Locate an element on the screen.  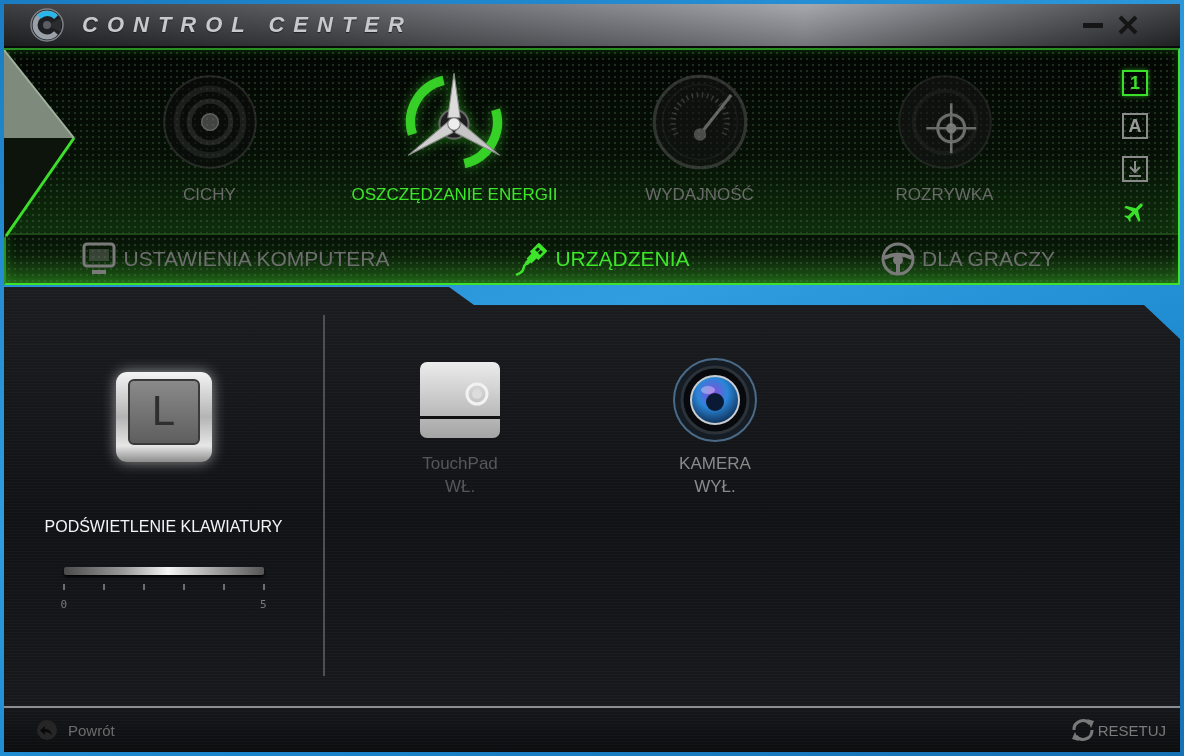
tab: USTAWIENIA KOMPUTERA is located at coordinates (236, 259).